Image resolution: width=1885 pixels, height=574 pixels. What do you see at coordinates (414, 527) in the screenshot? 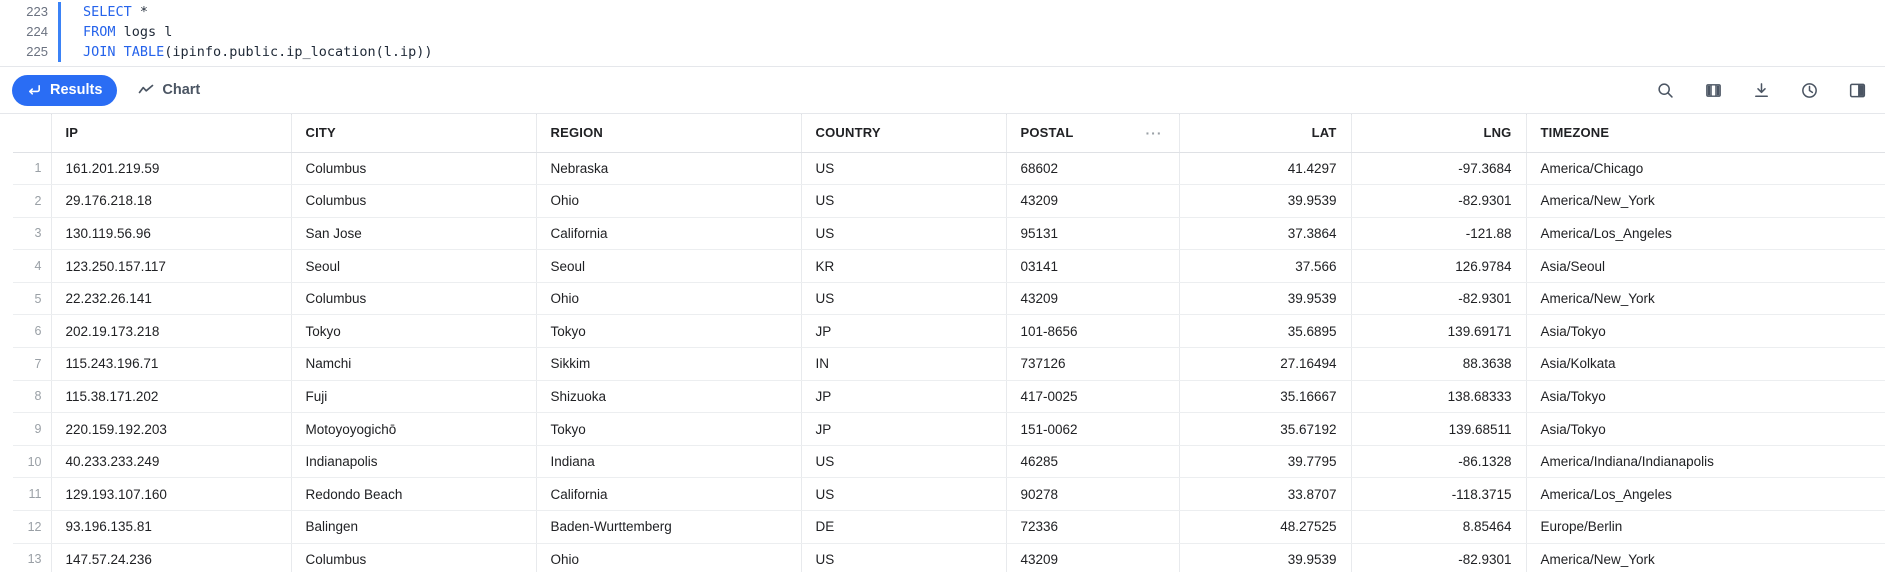
I see `cell-city: Balingen` at bounding box center [414, 527].